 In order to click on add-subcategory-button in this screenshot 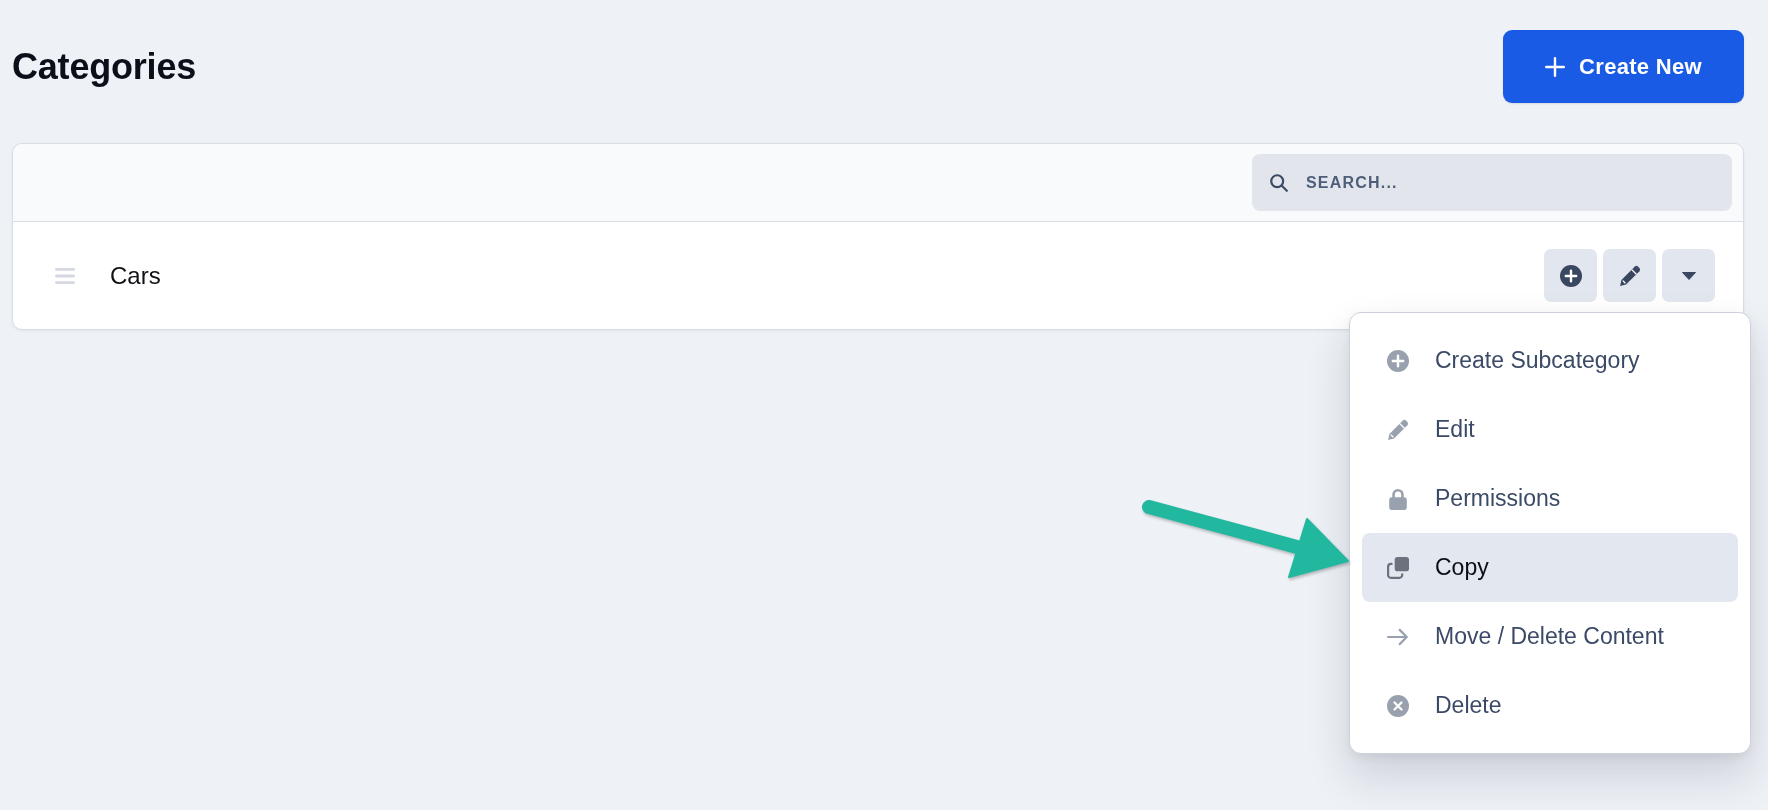, I will do `click(1570, 275)`.